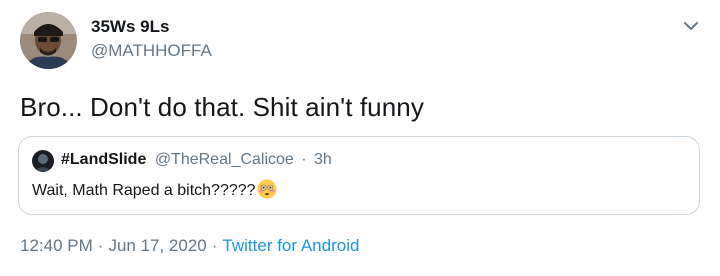 The width and height of the screenshot is (720, 276). What do you see at coordinates (56, 245) in the screenshot?
I see `tweet-time: 12:40 PM` at bounding box center [56, 245].